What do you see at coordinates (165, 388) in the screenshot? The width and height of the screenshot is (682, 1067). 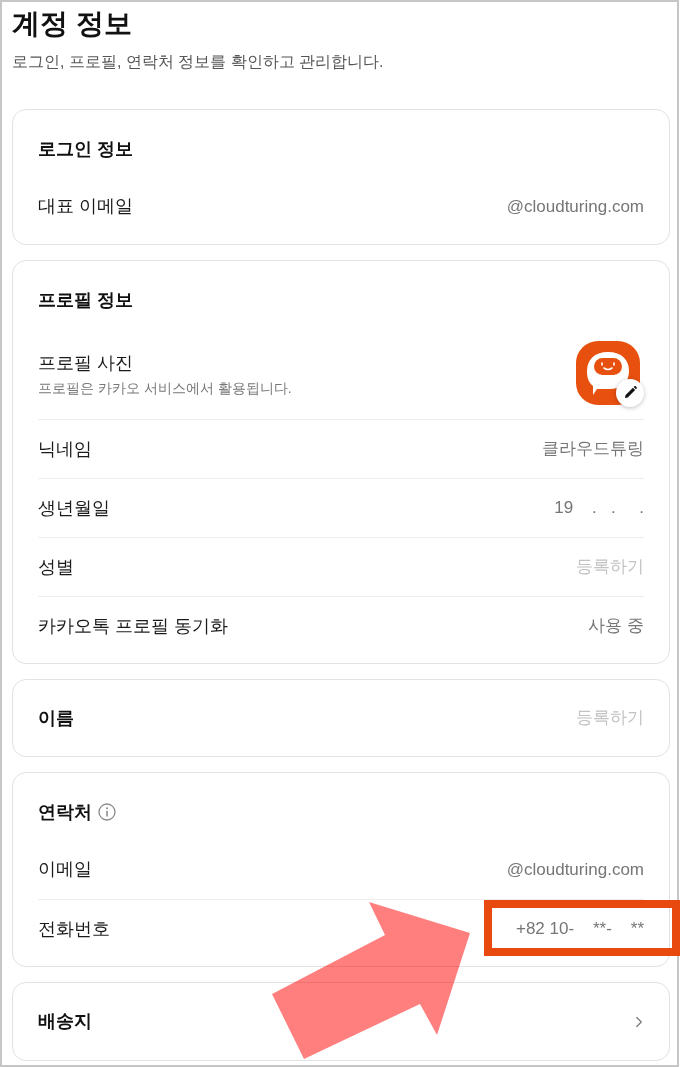 I see `row-description: 프로필은 카카오 서비스에서 활용됩니다.` at bounding box center [165, 388].